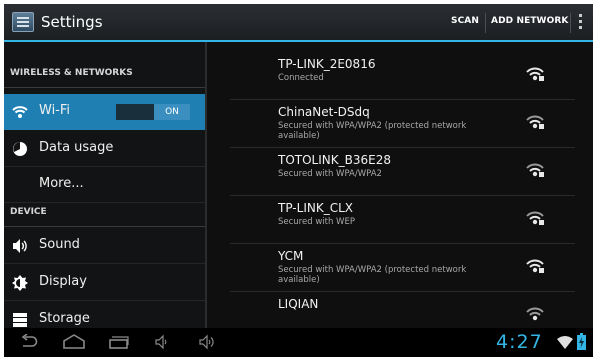  What do you see at coordinates (29, 342) in the screenshot?
I see `back-icon` at bounding box center [29, 342].